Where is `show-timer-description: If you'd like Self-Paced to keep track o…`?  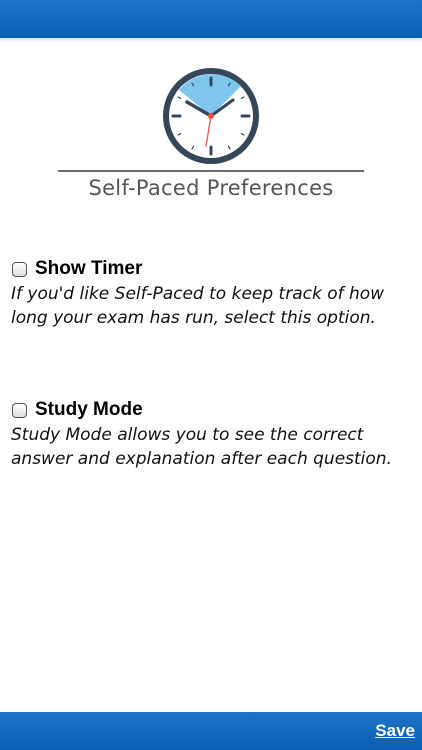
show-timer-description: If you'd like Self-Paced to keep track o… is located at coordinates (198, 306).